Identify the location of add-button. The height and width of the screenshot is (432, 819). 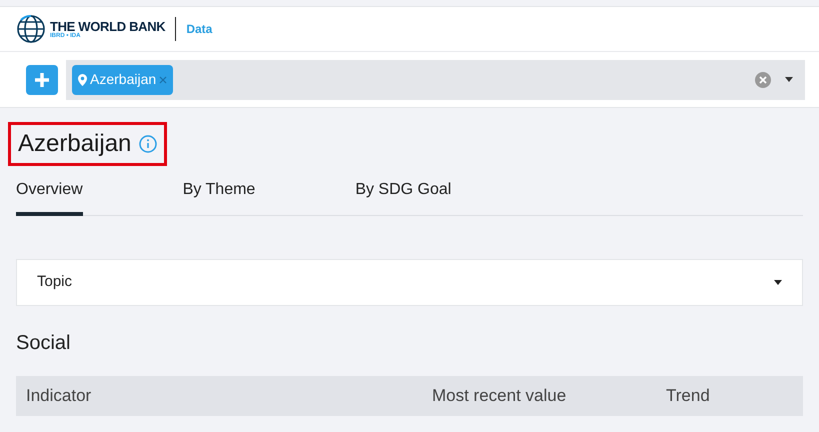
(42, 79).